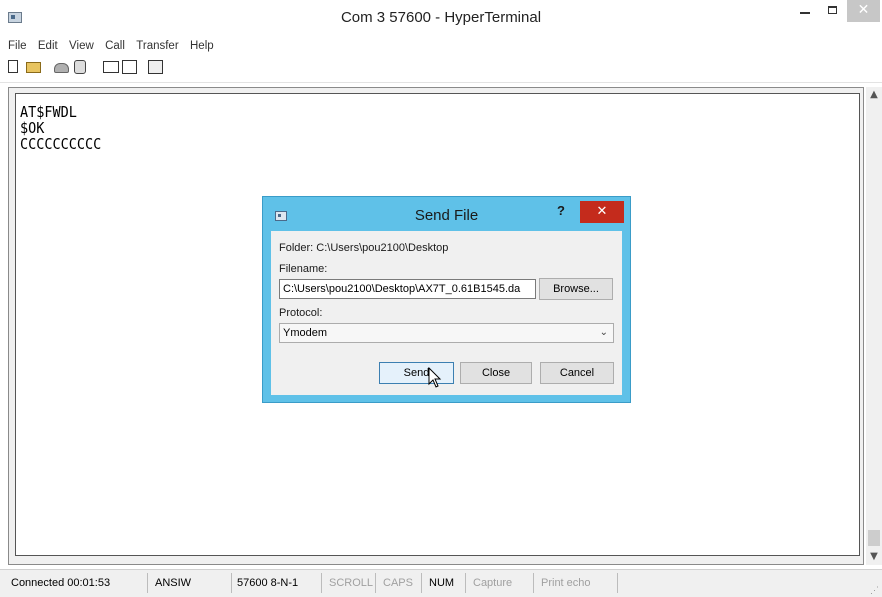  Describe the element at coordinates (446, 333) in the screenshot. I see `protocol-select: Ymodem ⌄` at that location.